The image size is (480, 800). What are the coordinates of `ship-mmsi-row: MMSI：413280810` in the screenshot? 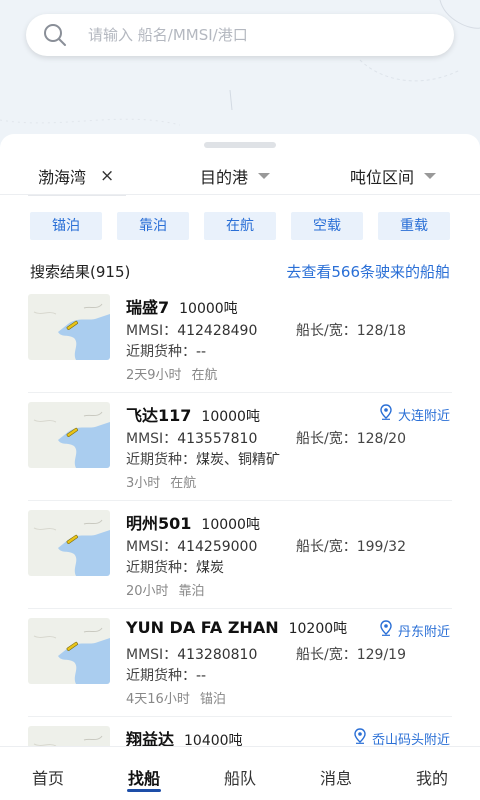 It's located at (191, 654).